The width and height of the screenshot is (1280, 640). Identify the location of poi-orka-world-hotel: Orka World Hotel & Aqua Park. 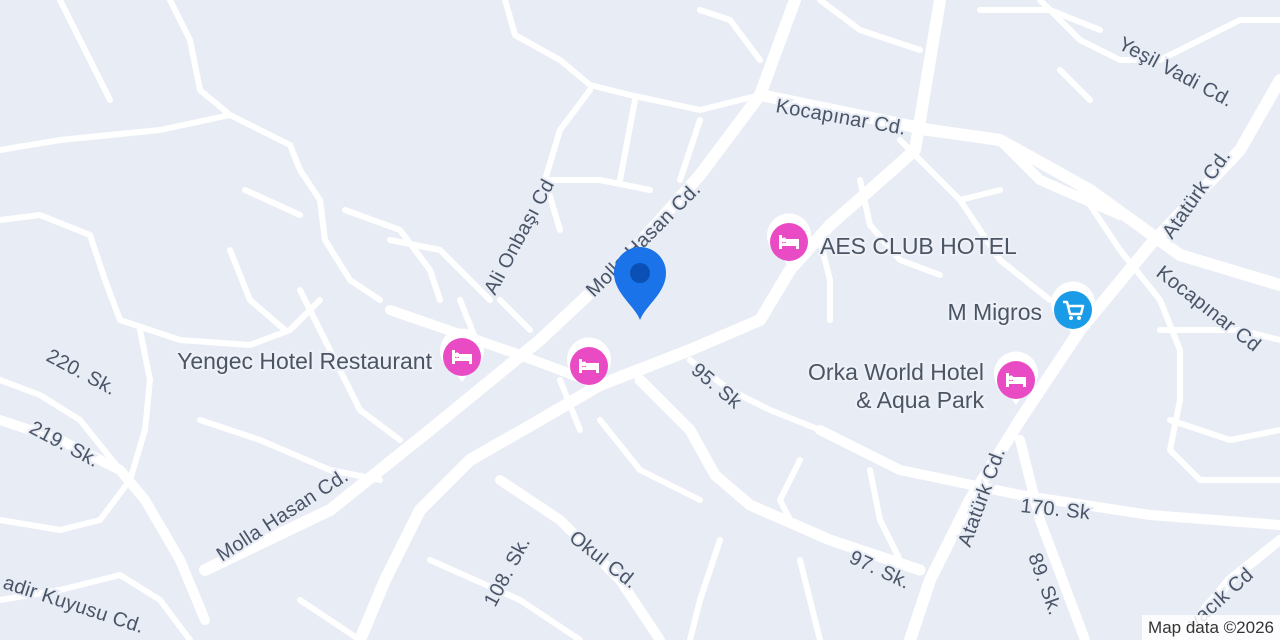
(922, 383).